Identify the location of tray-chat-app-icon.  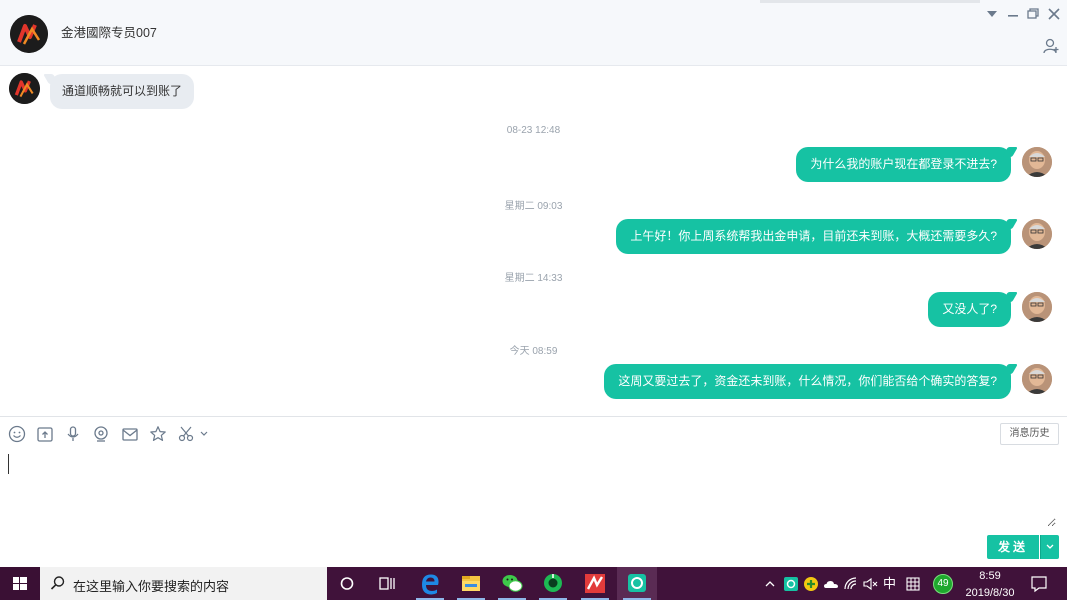
(791, 584).